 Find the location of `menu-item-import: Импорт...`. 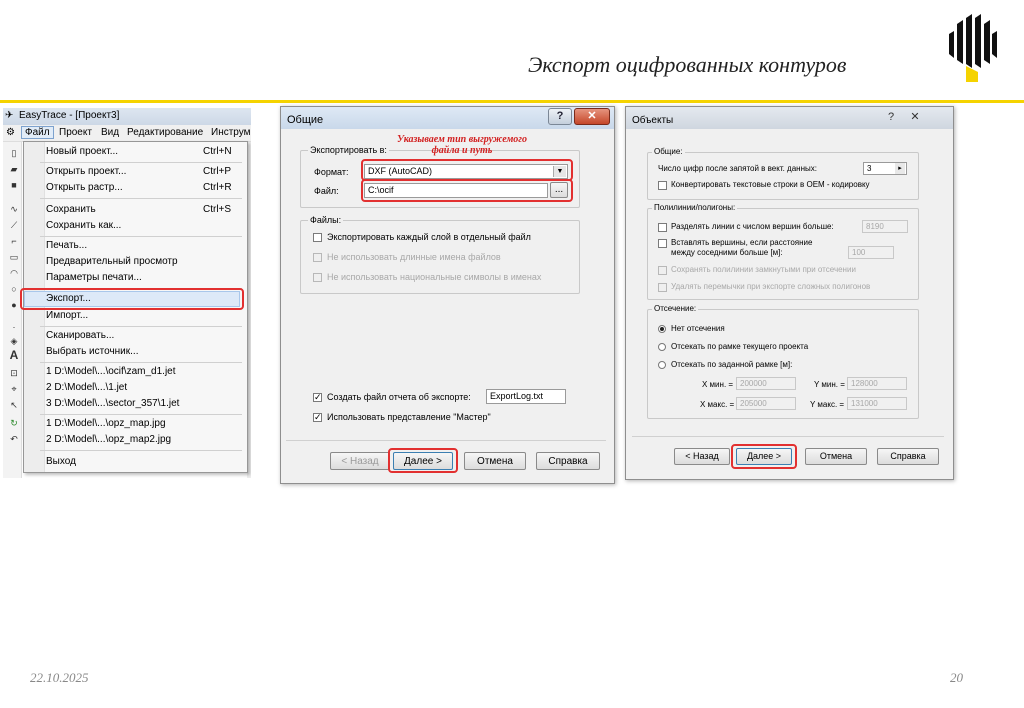

menu-item-import: Импорт... is located at coordinates (67, 315).